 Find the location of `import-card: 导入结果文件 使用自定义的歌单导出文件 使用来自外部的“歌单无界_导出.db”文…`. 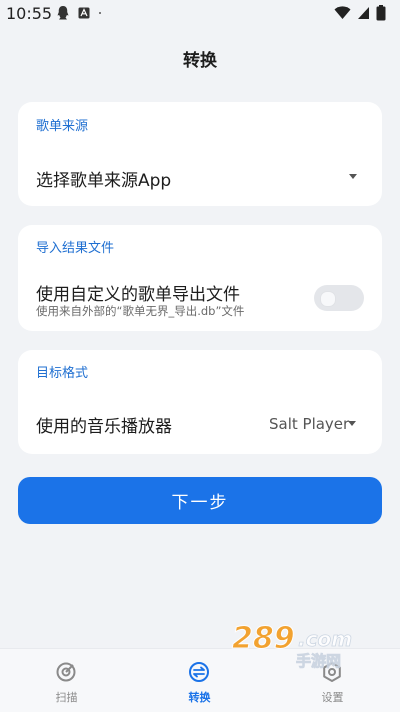

import-card: 导入结果文件 使用自定义的歌单导出文件 使用来自外部的“歌单无界_导出.db”文… is located at coordinates (200, 278).